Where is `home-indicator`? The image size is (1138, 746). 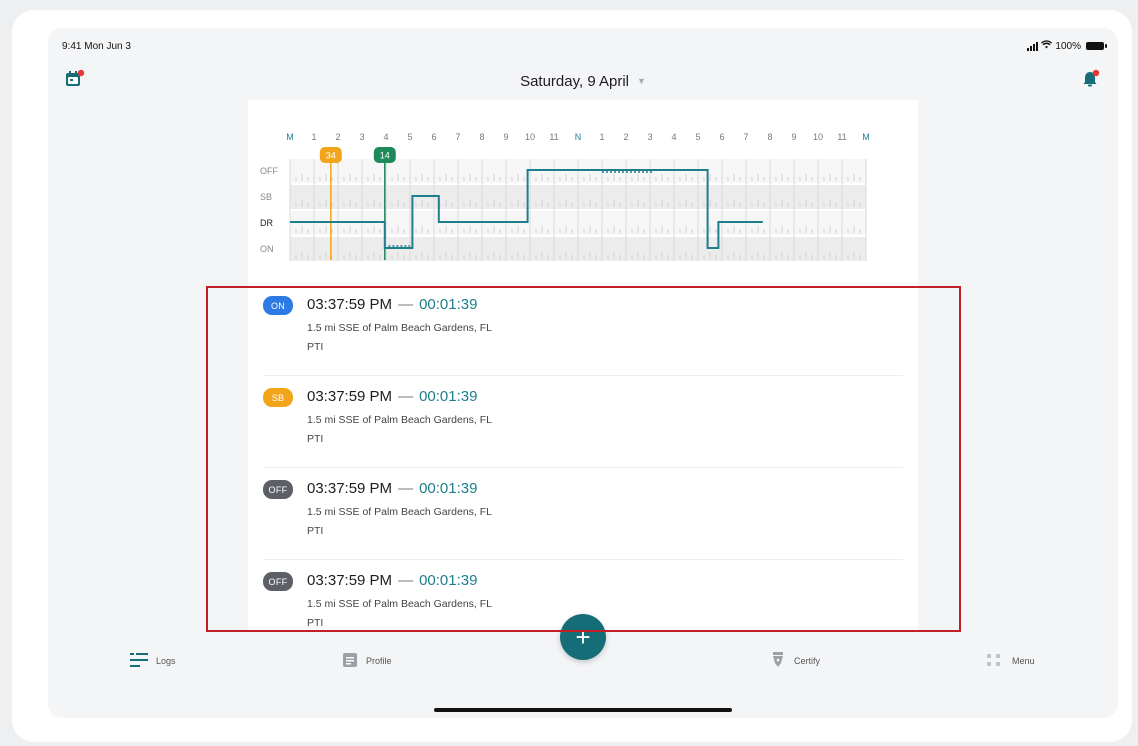 home-indicator is located at coordinates (583, 710).